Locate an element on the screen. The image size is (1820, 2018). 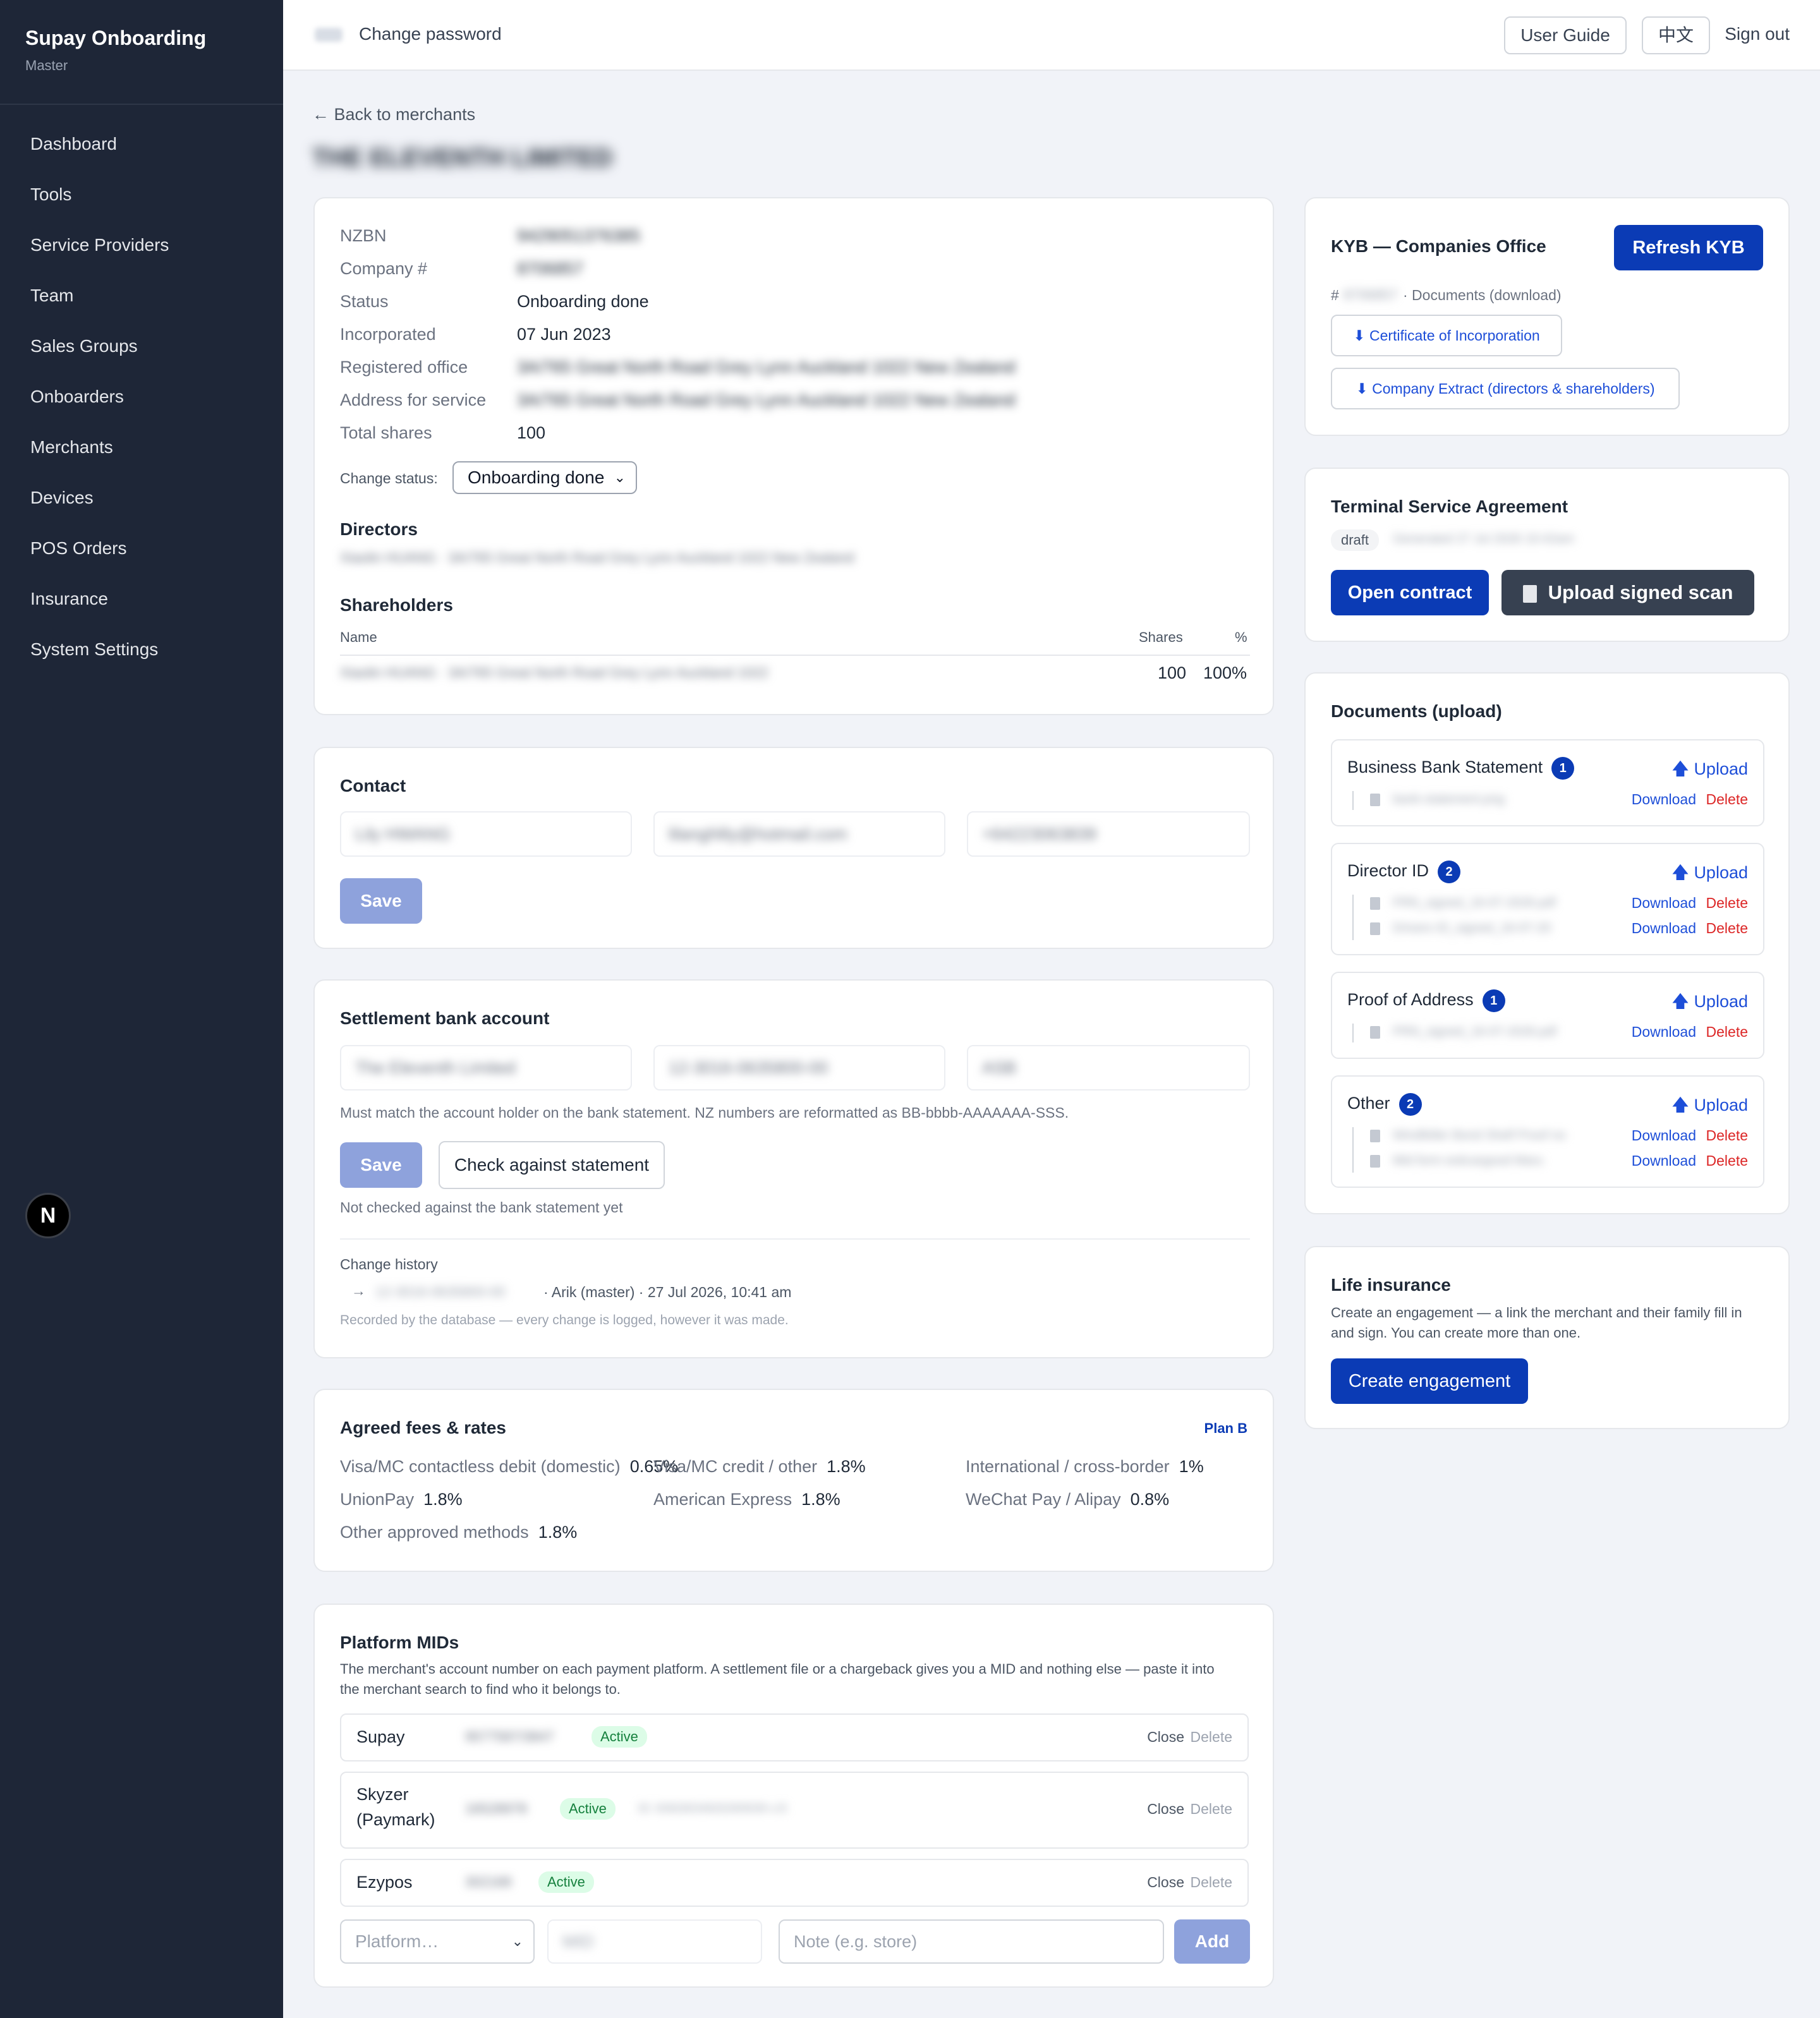
user-guide-button: User Guide is located at coordinates (1565, 35).